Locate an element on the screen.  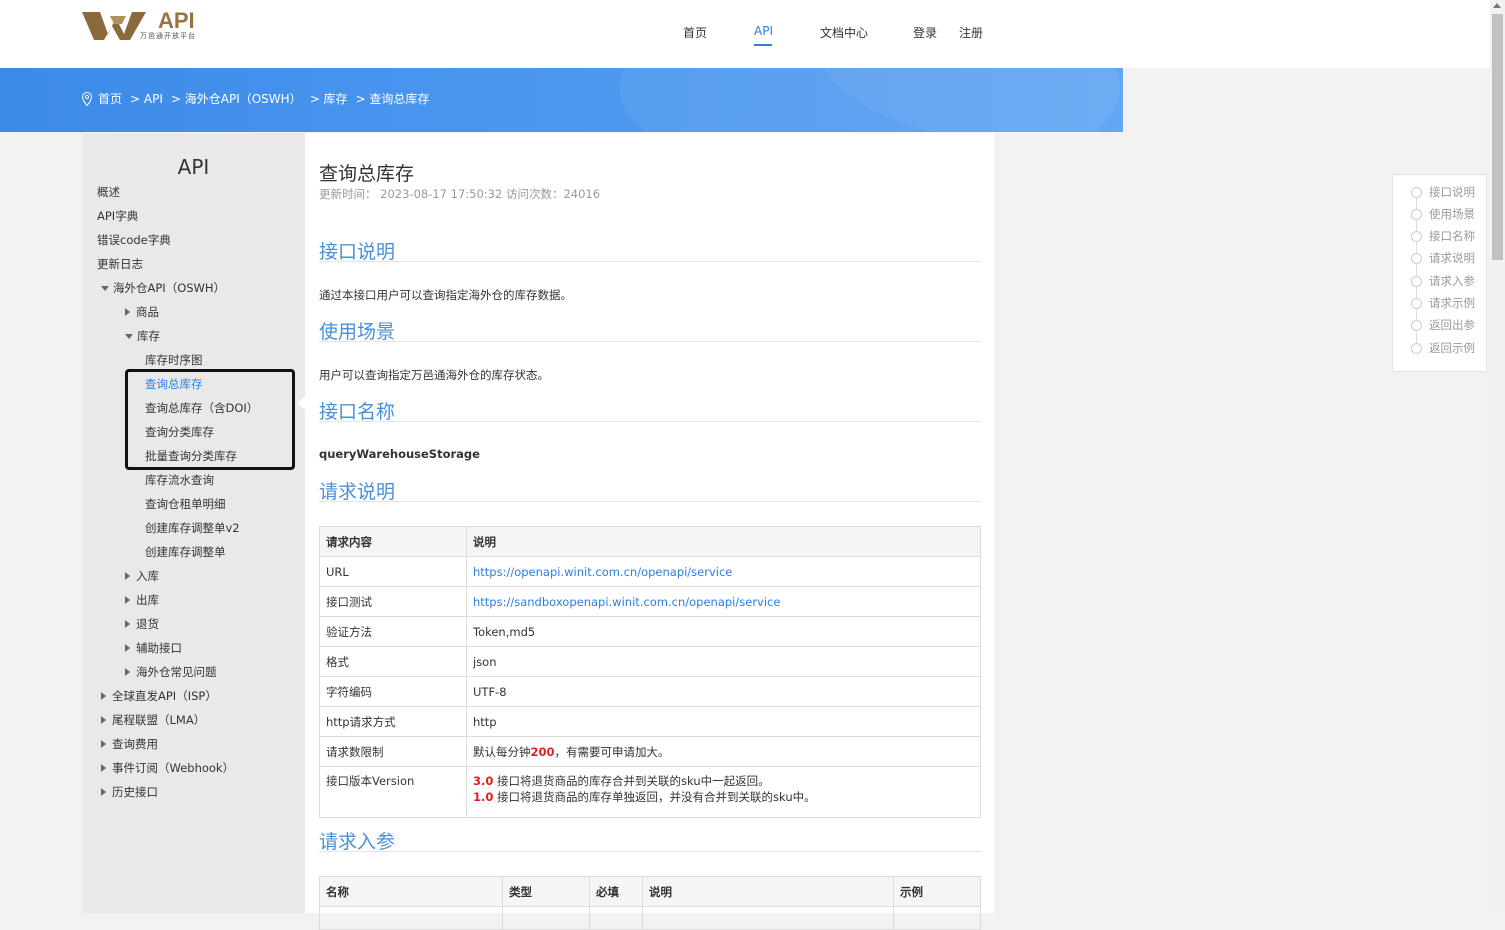
sidebar-item-inventory: 库存 is located at coordinates (142, 336).